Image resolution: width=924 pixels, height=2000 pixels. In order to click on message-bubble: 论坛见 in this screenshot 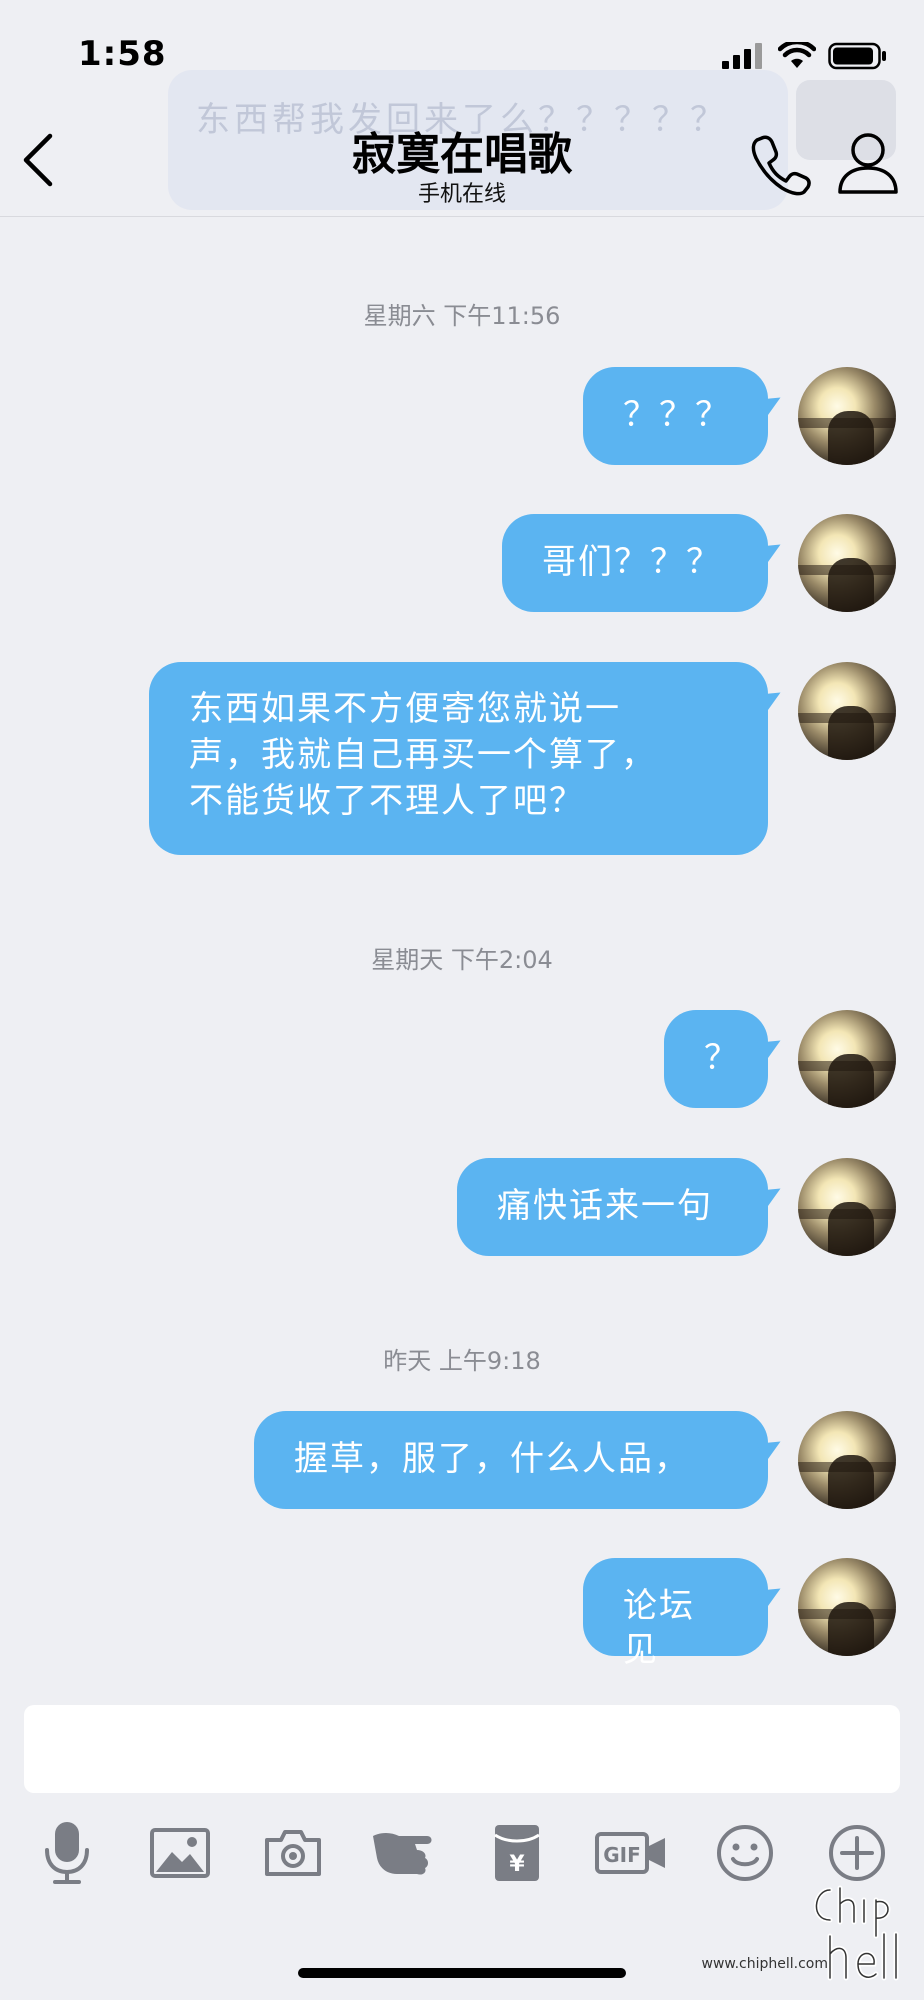, I will do `click(675, 1614)`.